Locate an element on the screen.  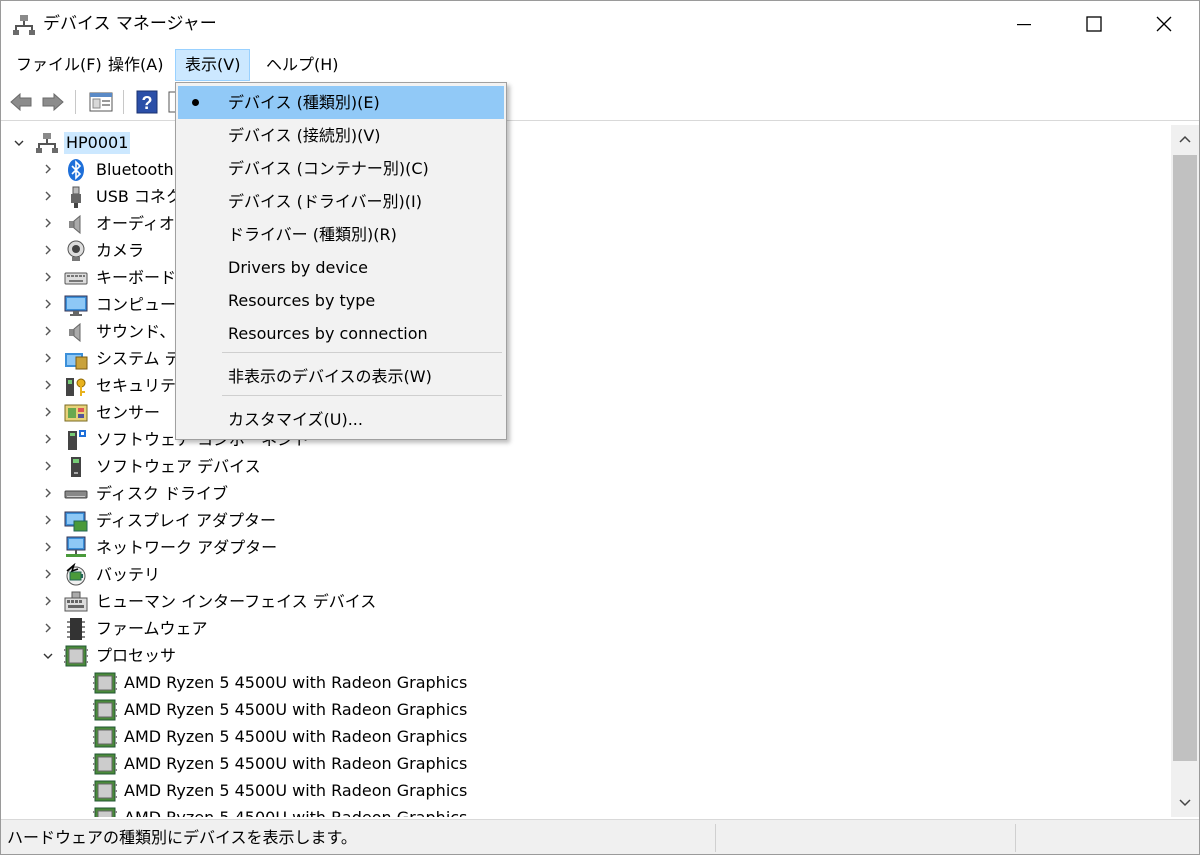
view-menu-item-label: デバイス (コンテナー別)(C) is located at coordinates (328, 168).